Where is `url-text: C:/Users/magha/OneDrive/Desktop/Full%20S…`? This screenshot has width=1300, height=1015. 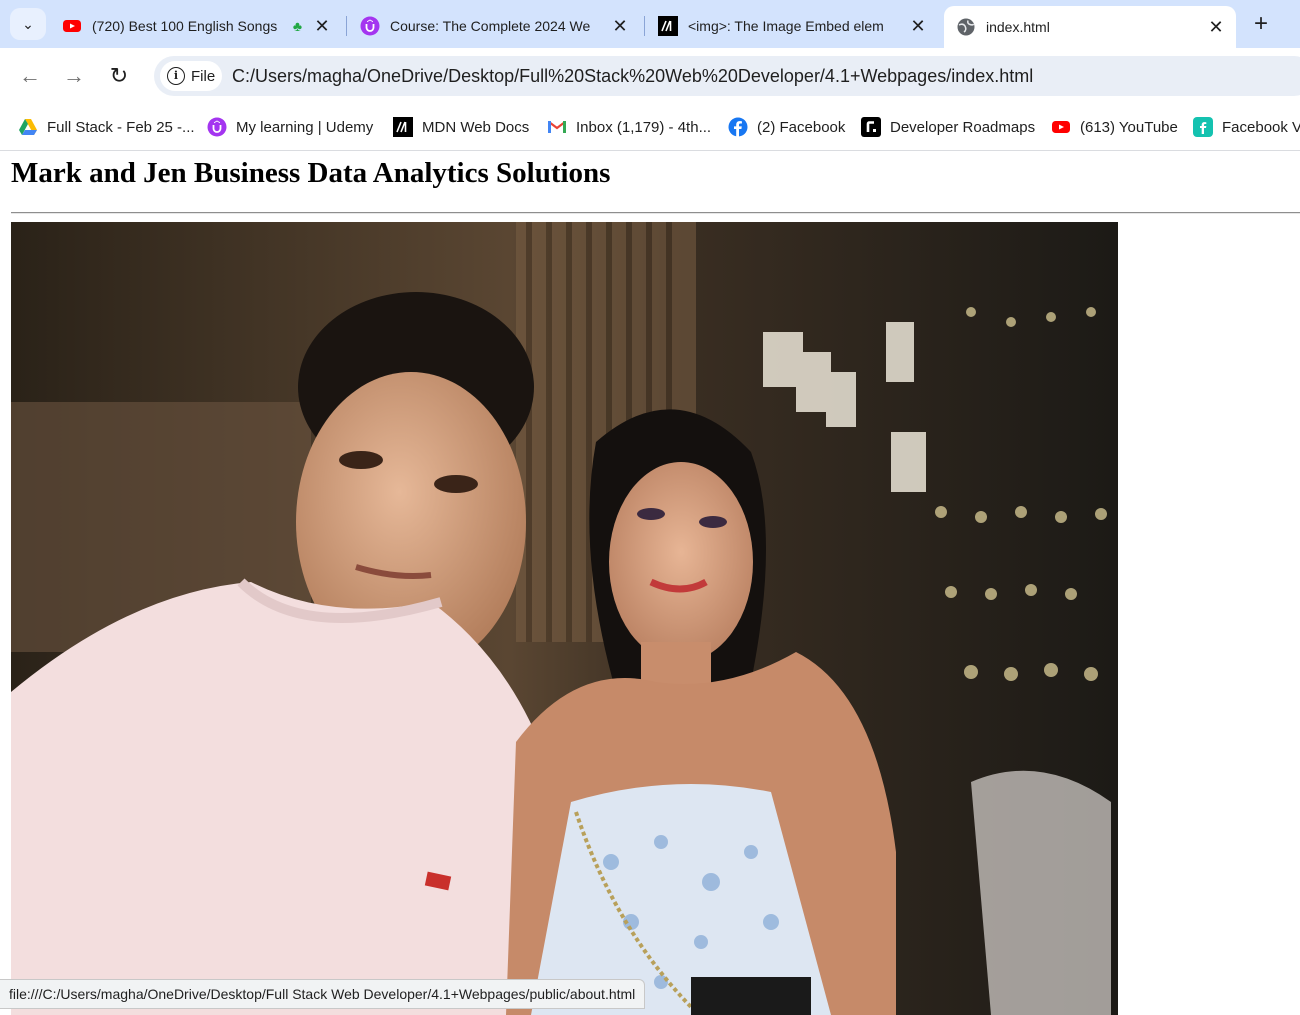
url-text: C:/Users/magha/OneDrive/Desktop/Full%20S… is located at coordinates (632, 76).